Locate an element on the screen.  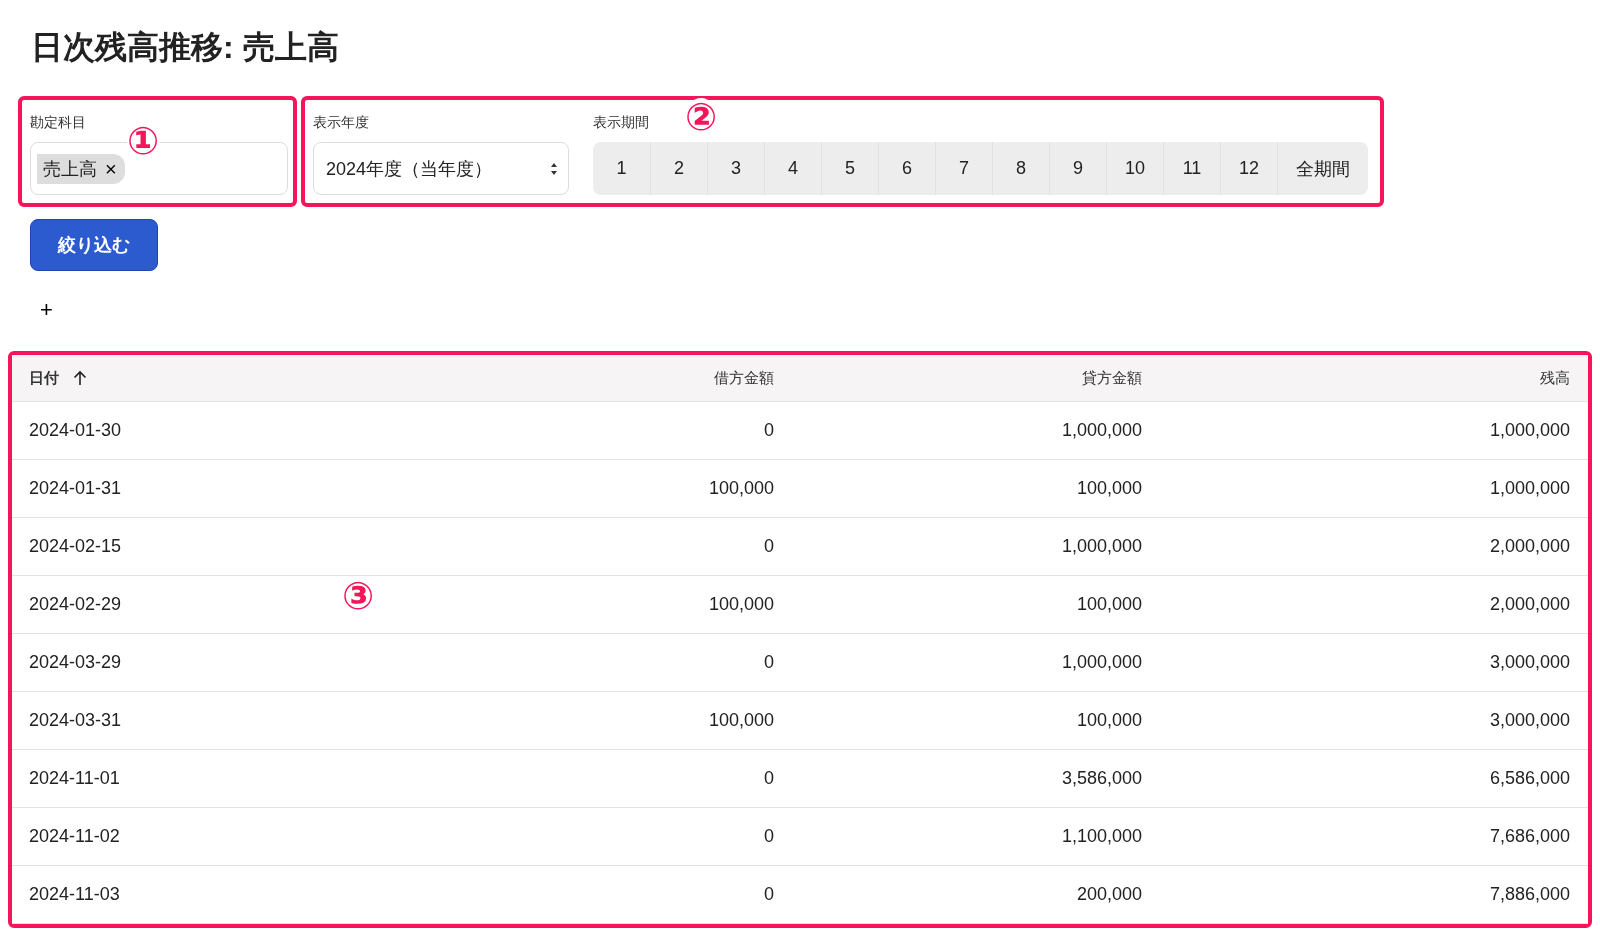
table-cell: 2024-02-29 is located at coordinates (75, 604).